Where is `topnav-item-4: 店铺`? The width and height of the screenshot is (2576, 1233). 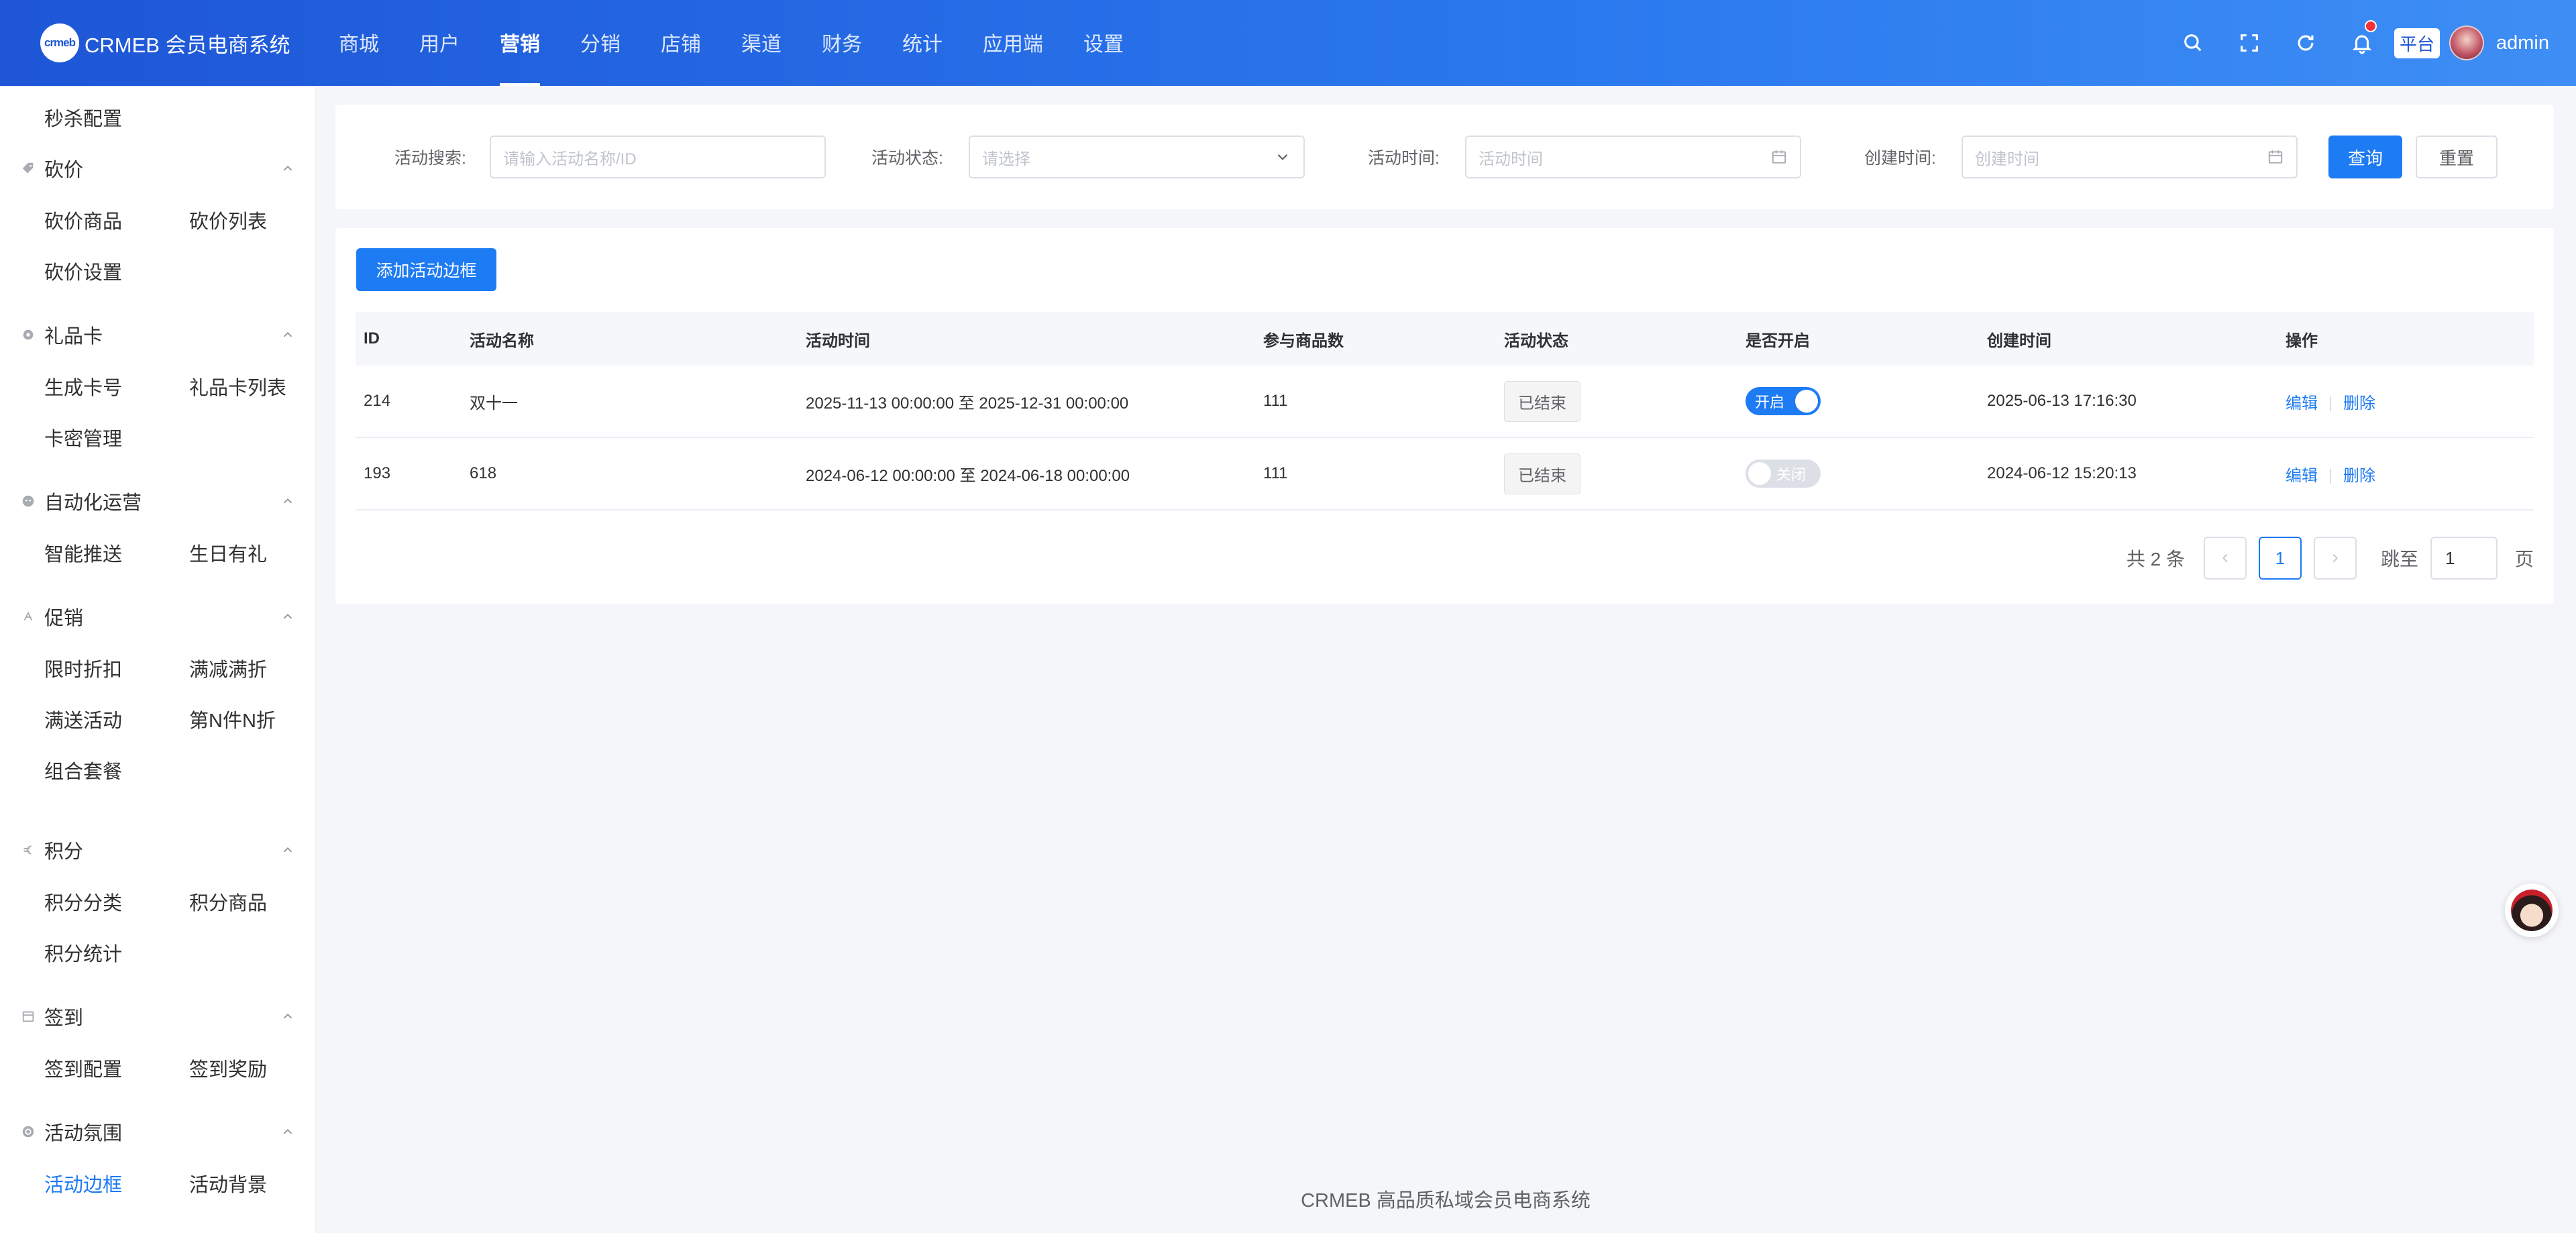
topnav-item-4: 店铺 is located at coordinates (681, 43).